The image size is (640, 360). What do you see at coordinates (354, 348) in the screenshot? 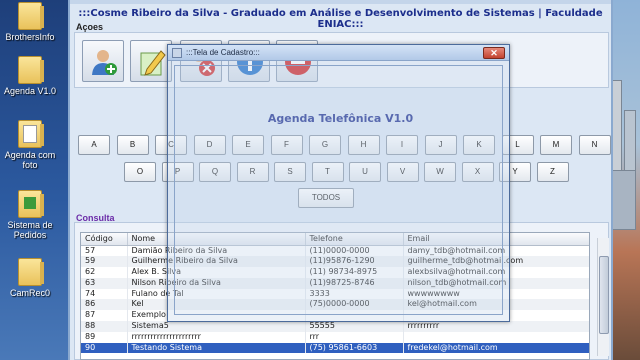
I see `cell-telefone: (75) 95861-6603` at bounding box center [354, 348].